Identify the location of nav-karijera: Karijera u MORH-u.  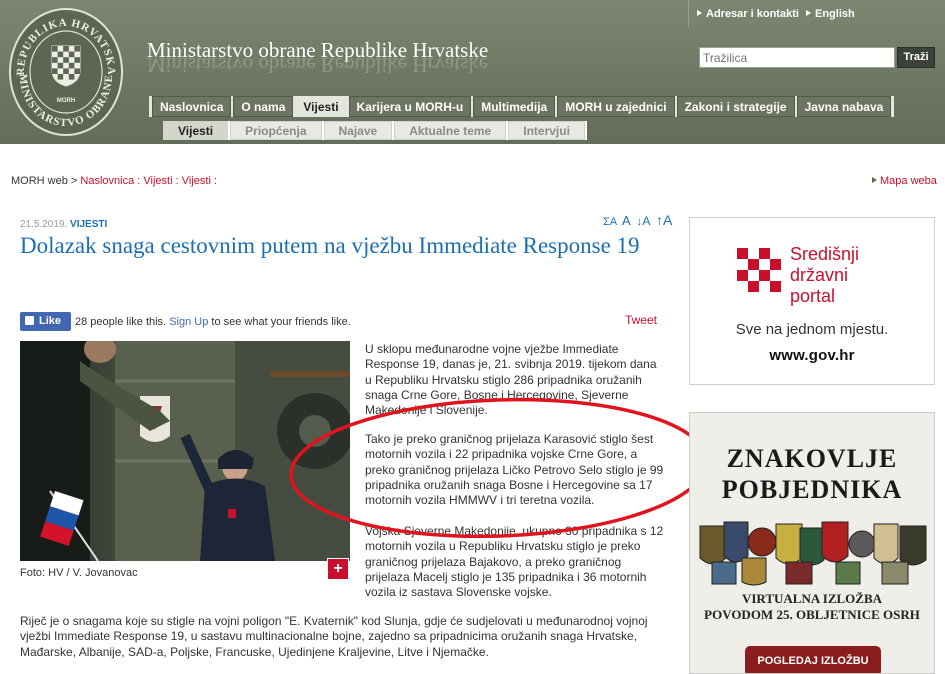
(410, 106).